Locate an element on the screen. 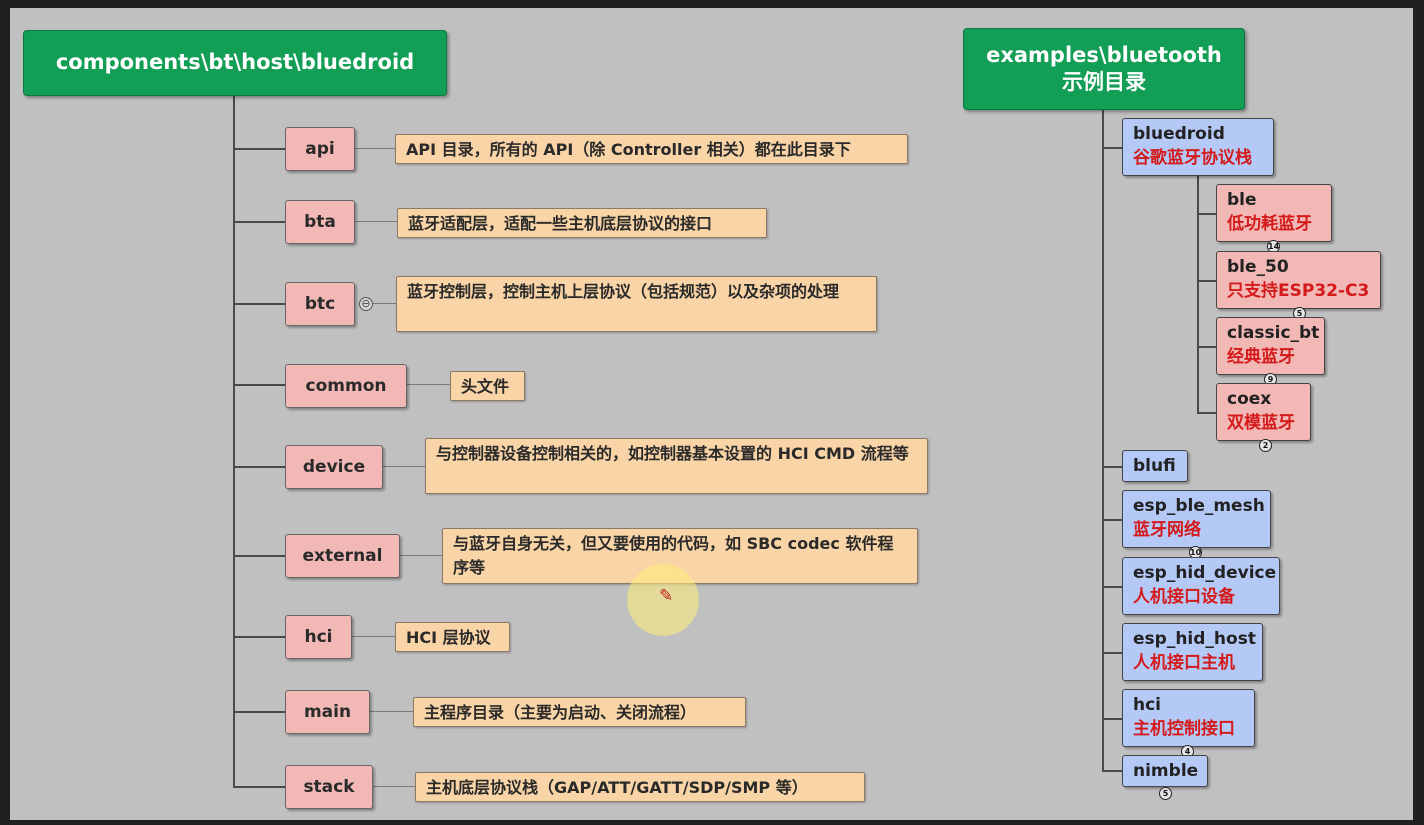  desc-text: 与控制器设备控制相关的，如控制器基本设置的 HCI CMD 流程等 is located at coordinates (672, 453).